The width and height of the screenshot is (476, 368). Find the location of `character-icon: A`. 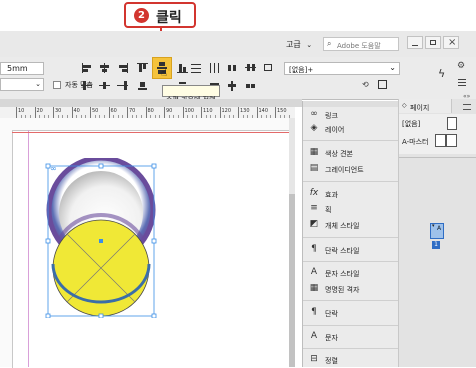

character-icon: A is located at coordinates (314, 336).